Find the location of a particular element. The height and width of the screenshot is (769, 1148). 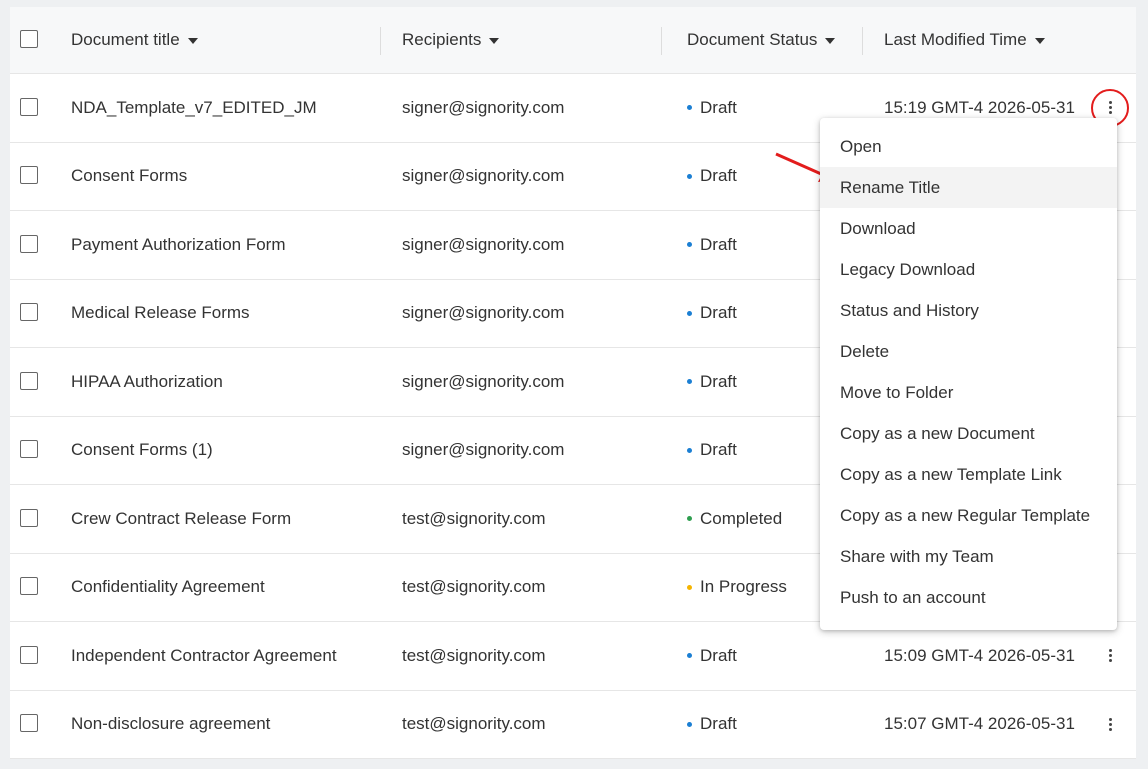

document-title: Payment Authorization Form is located at coordinates (178, 245).